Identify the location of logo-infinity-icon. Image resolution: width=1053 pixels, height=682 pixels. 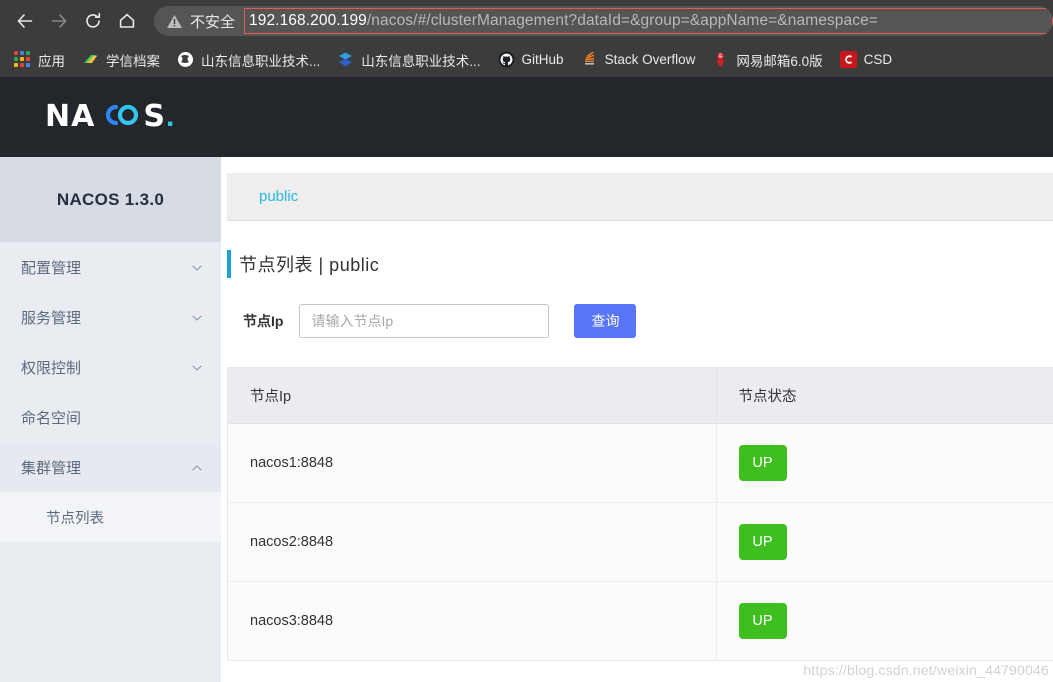
(119, 115).